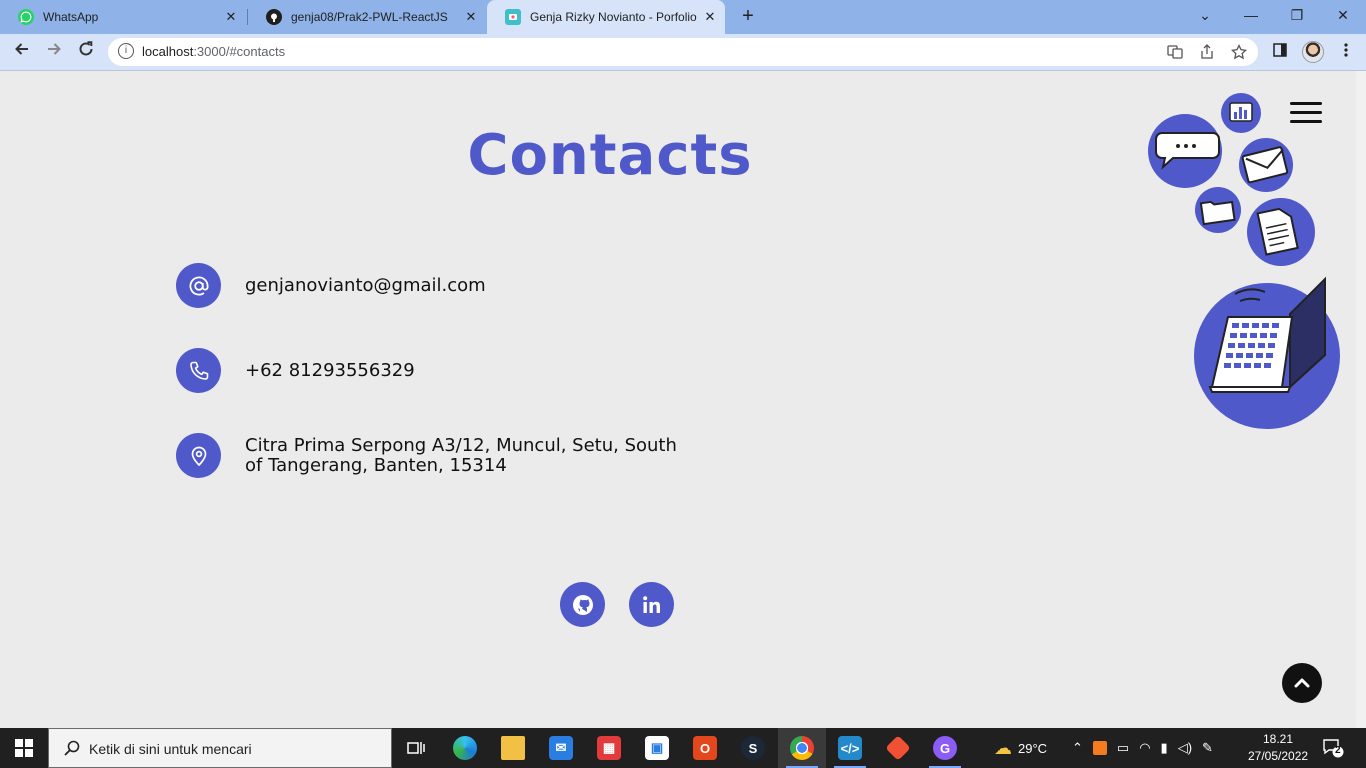  I want to click on gift-icon: ▦, so click(609, 748).